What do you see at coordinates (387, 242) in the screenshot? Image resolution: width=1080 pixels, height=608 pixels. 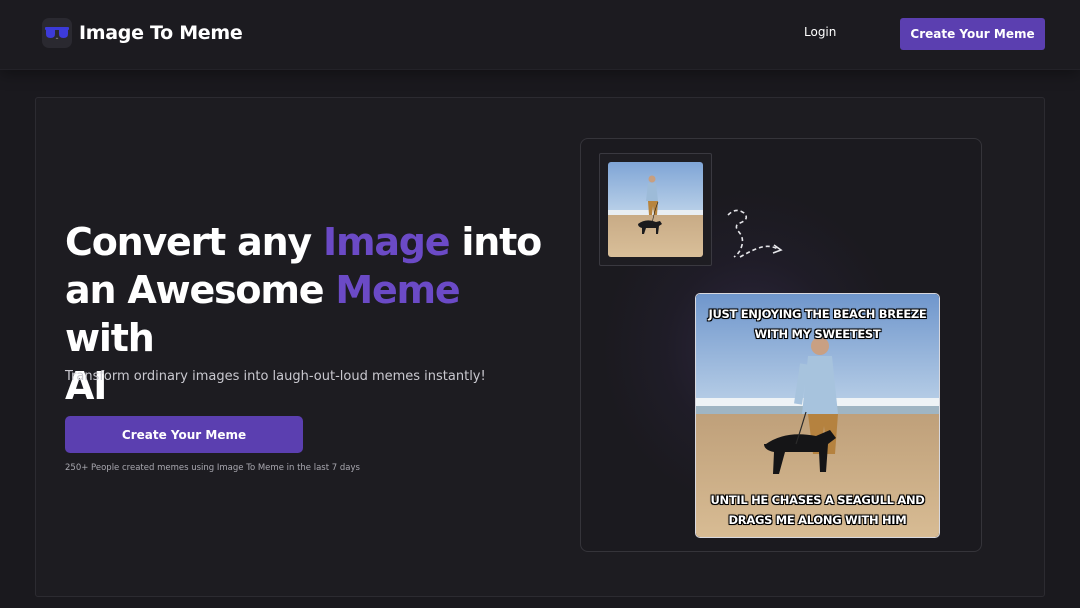 I see `headline-accent-image: Image` at bounding box center [387, 242].